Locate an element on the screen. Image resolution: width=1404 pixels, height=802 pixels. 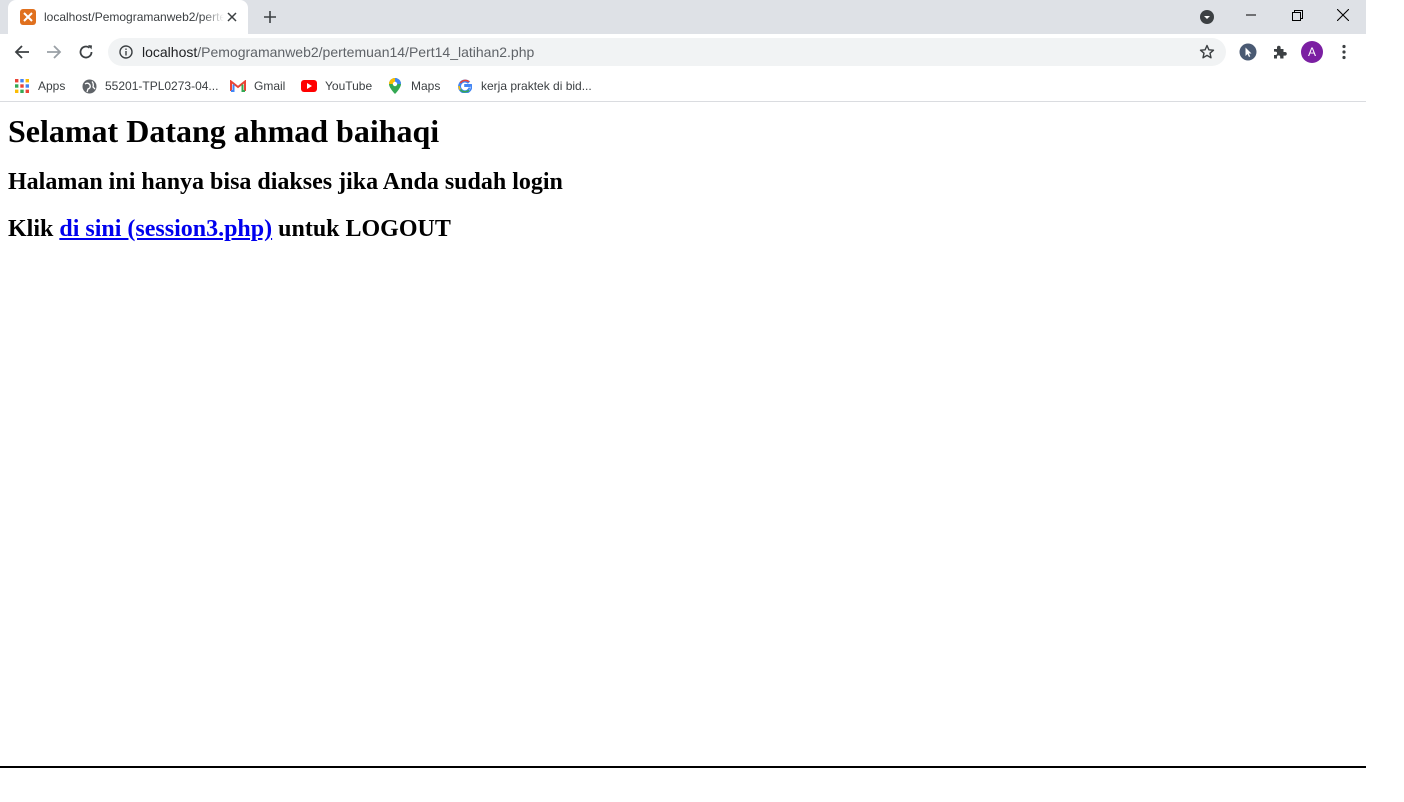
bookmark-label: Apps is located at coordinates (52, 86).